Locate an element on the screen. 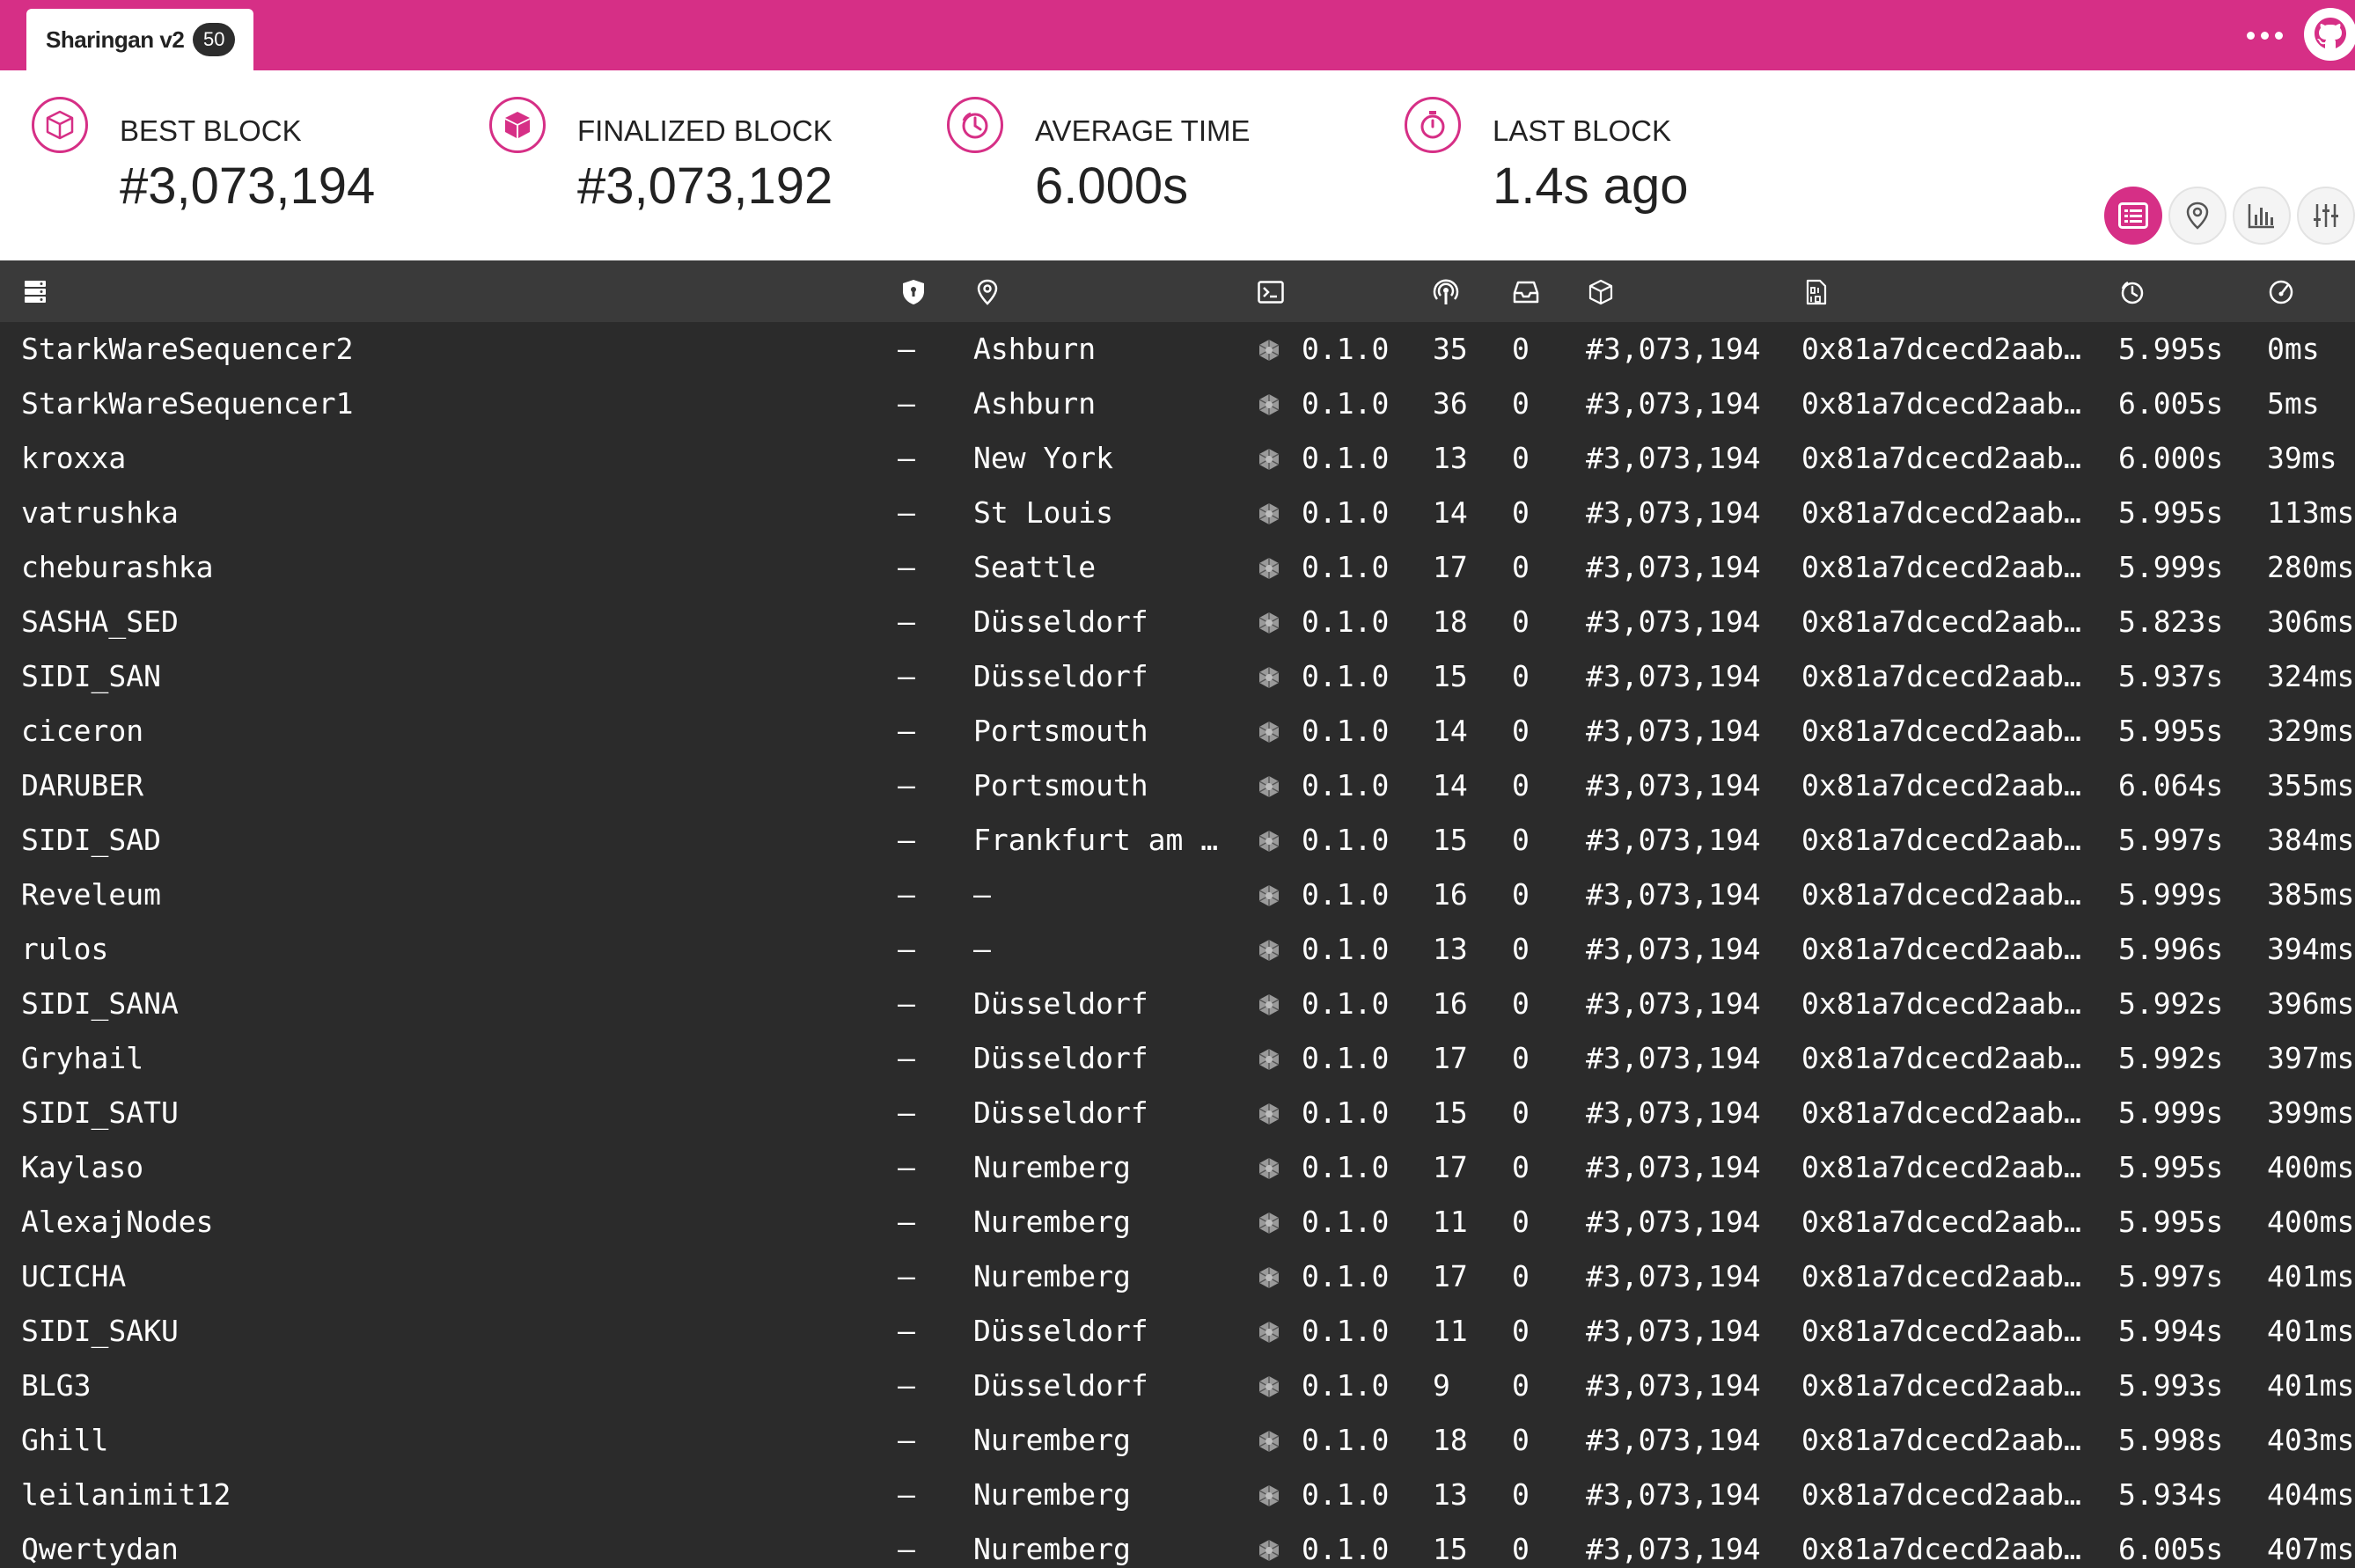 This screenshot has width=2355, height=1568. peer-count: 14 is located at coordinates (1450, 731).